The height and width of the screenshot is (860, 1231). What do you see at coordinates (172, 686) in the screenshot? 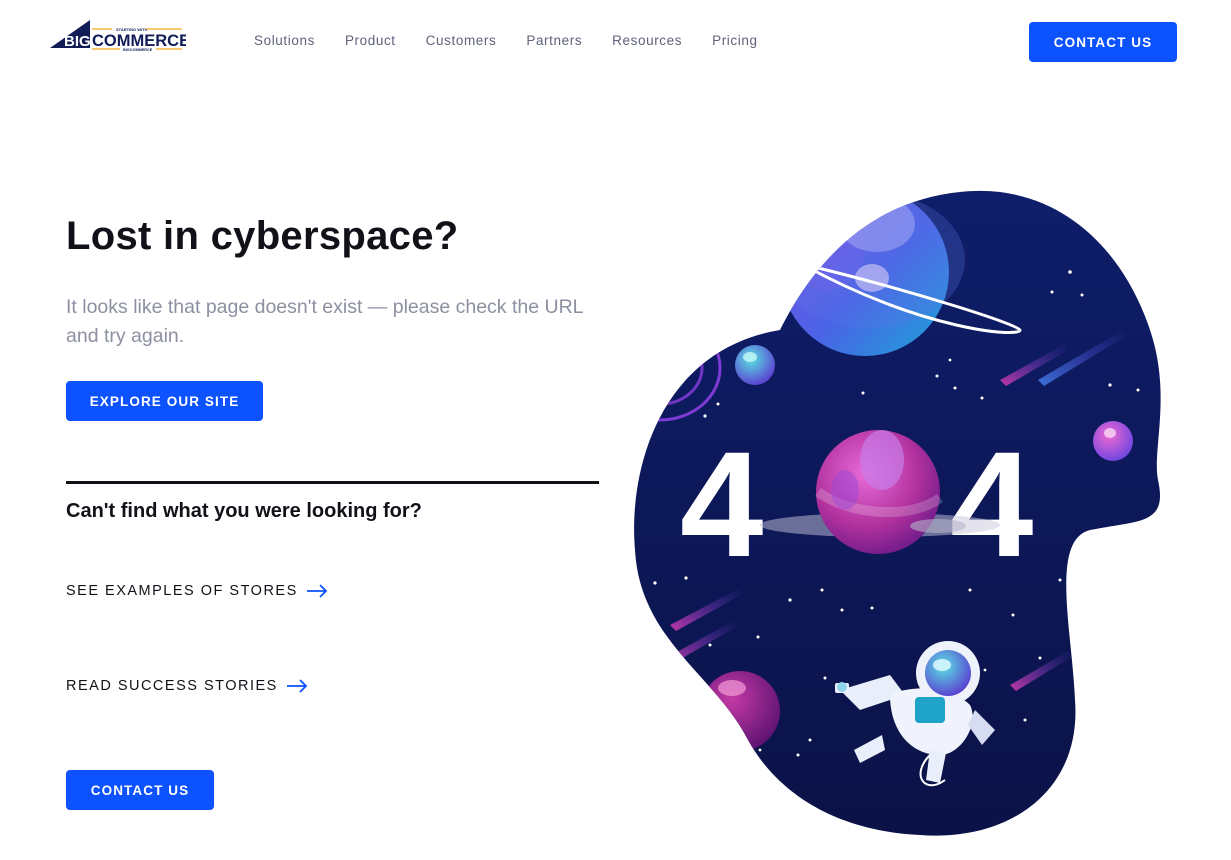
I see `read-success-stories-label: READ SUCCESS STORIES` at bounding box center [172, 686].